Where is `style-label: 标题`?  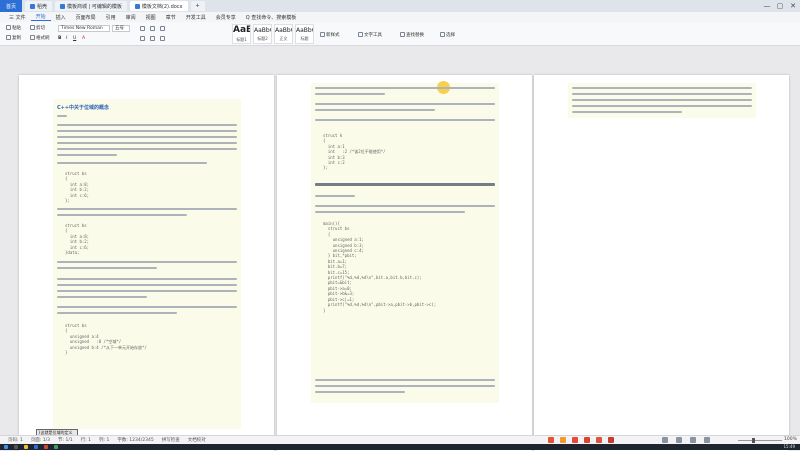
style-label: 标题 is located at coordinates (304, 38).